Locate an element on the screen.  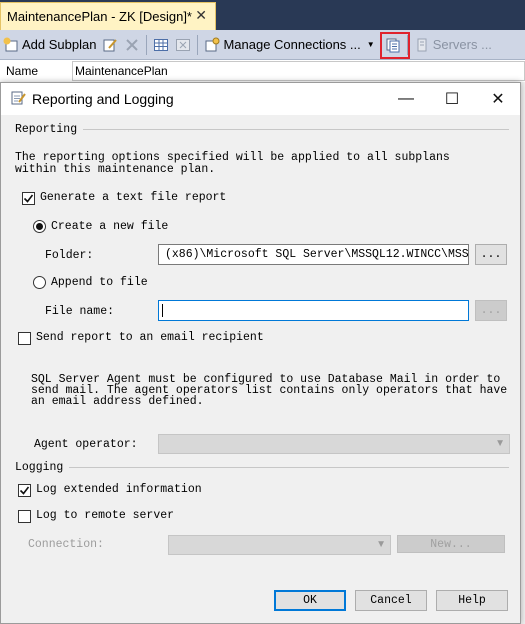
connection-label: Connection: is located at coordinates (66, 544).